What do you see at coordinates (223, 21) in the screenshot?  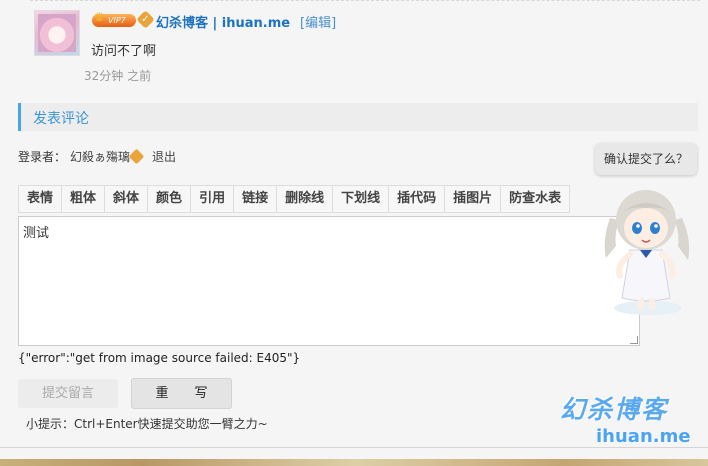 I see `comment-author-link: 幻杀博客 | ihuan.me` at bounding box center [223, 21].